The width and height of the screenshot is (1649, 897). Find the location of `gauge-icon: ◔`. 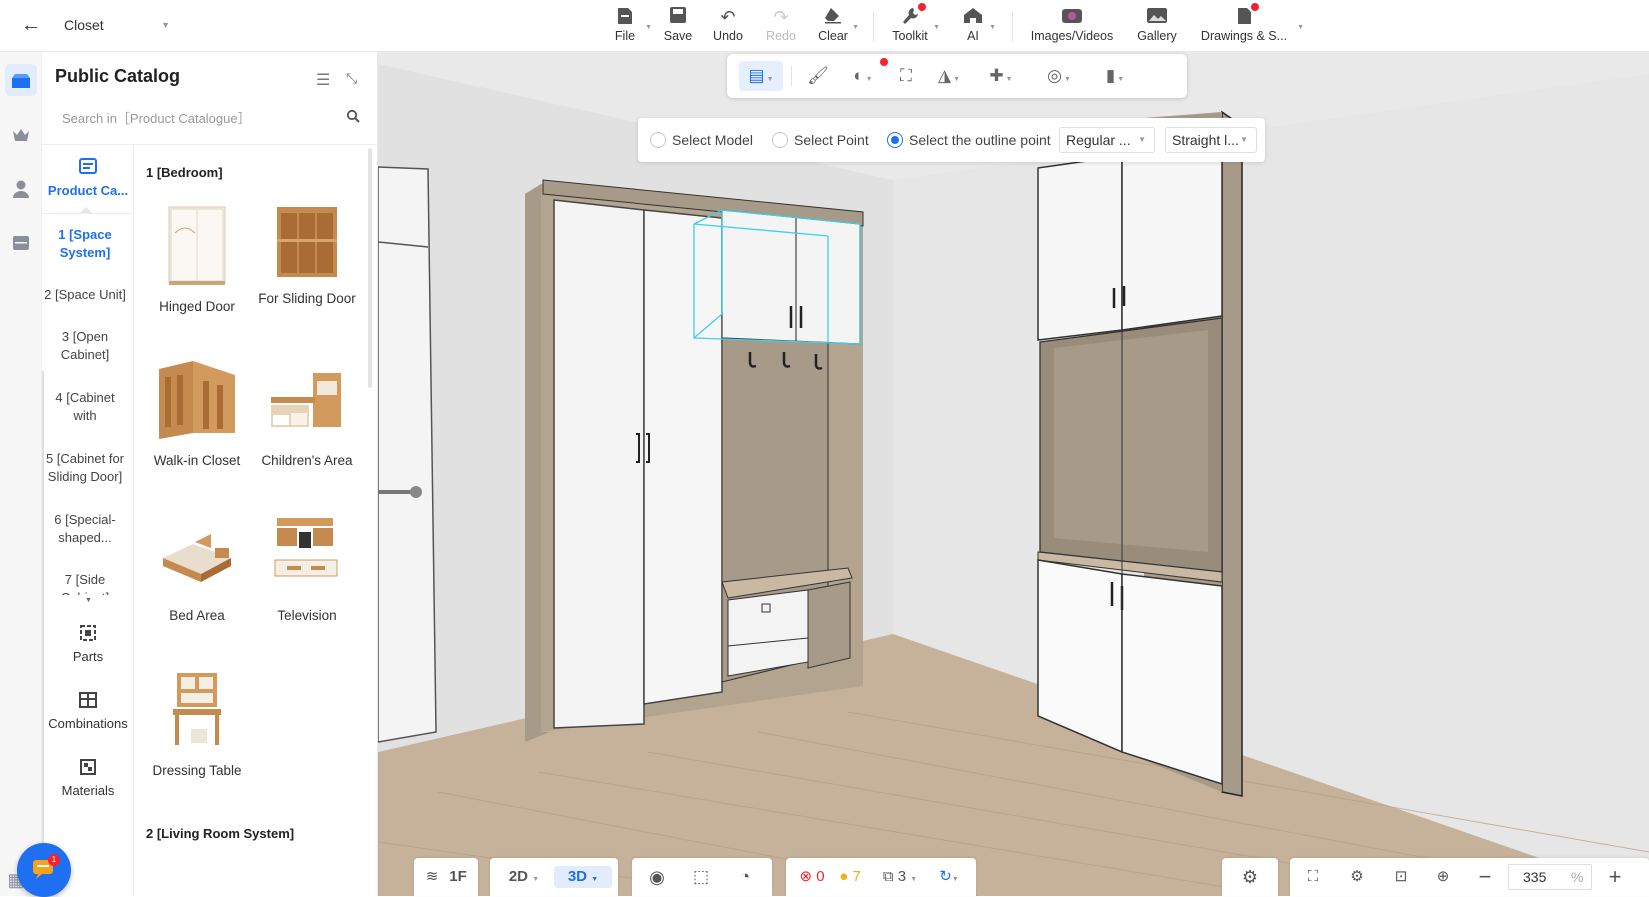

gauge-icon: ◔ is located at coordinates (745, 877).